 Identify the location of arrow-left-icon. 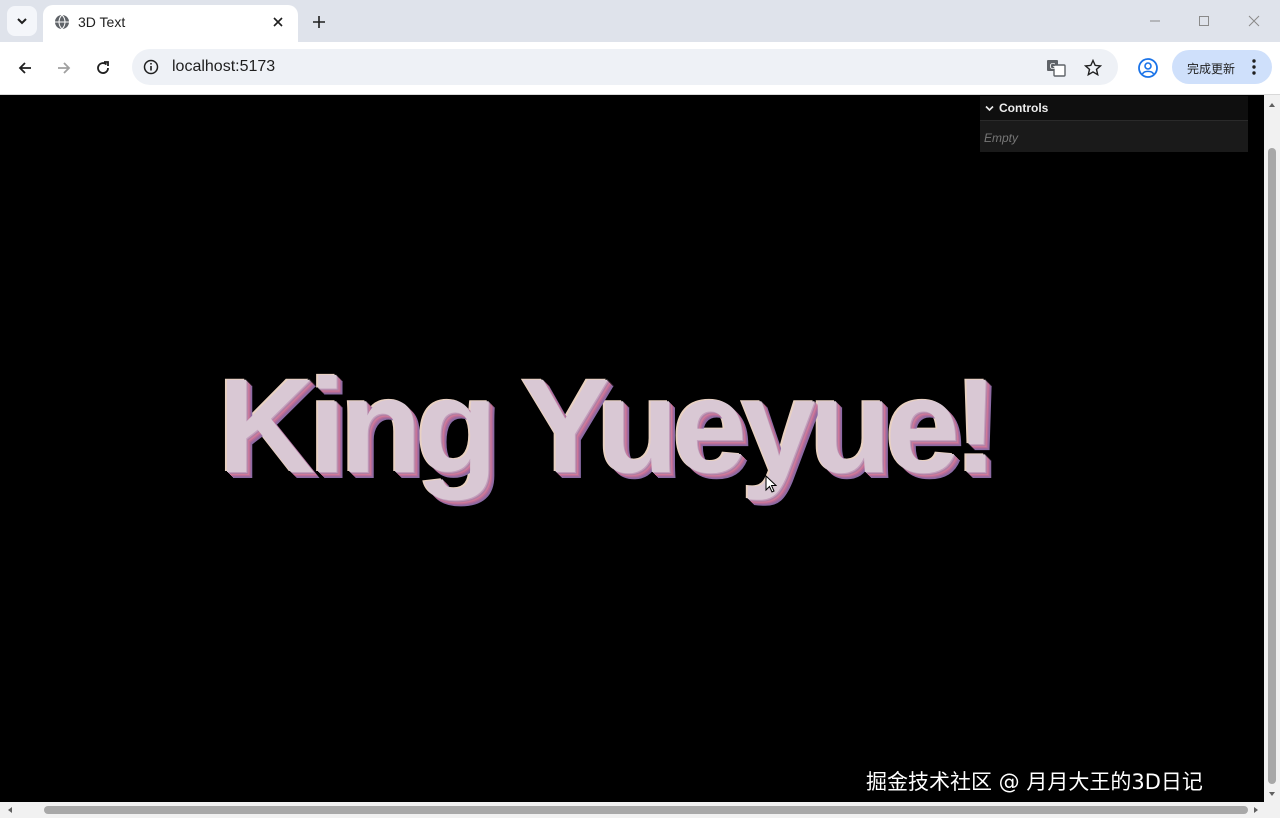
(24, 68).